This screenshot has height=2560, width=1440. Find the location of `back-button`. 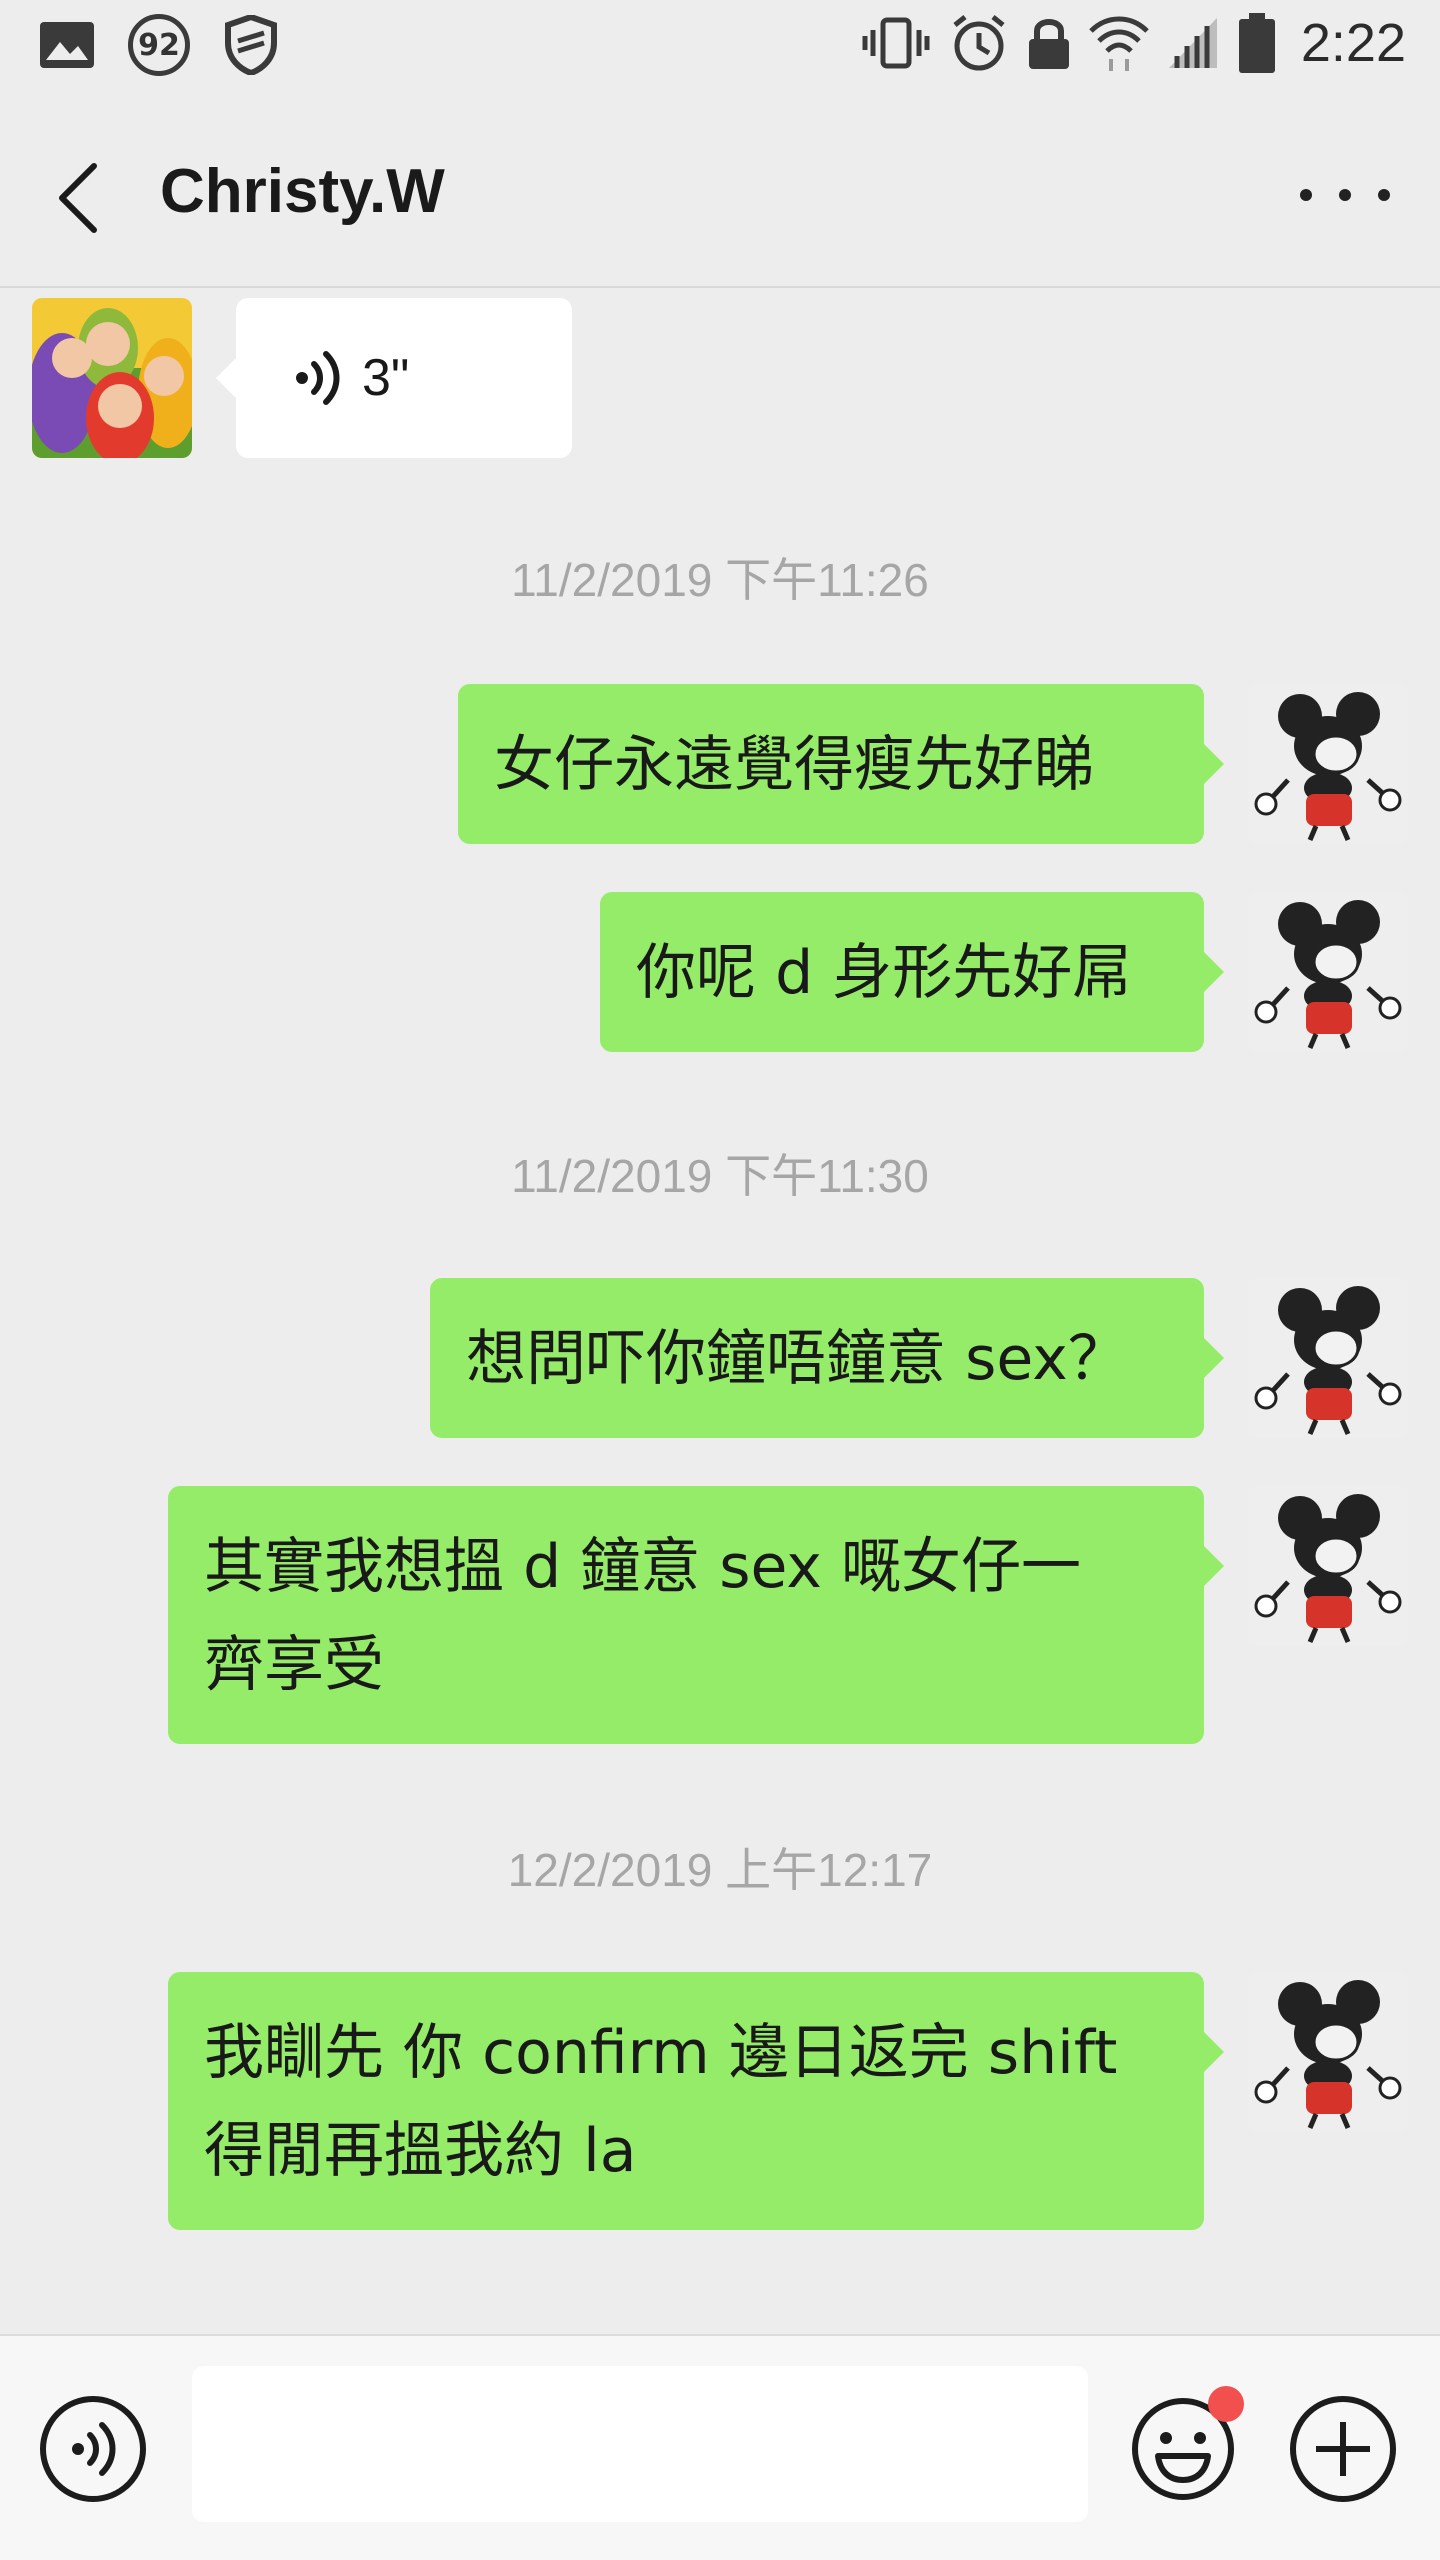

back-button is located at coordinates (80, 198).